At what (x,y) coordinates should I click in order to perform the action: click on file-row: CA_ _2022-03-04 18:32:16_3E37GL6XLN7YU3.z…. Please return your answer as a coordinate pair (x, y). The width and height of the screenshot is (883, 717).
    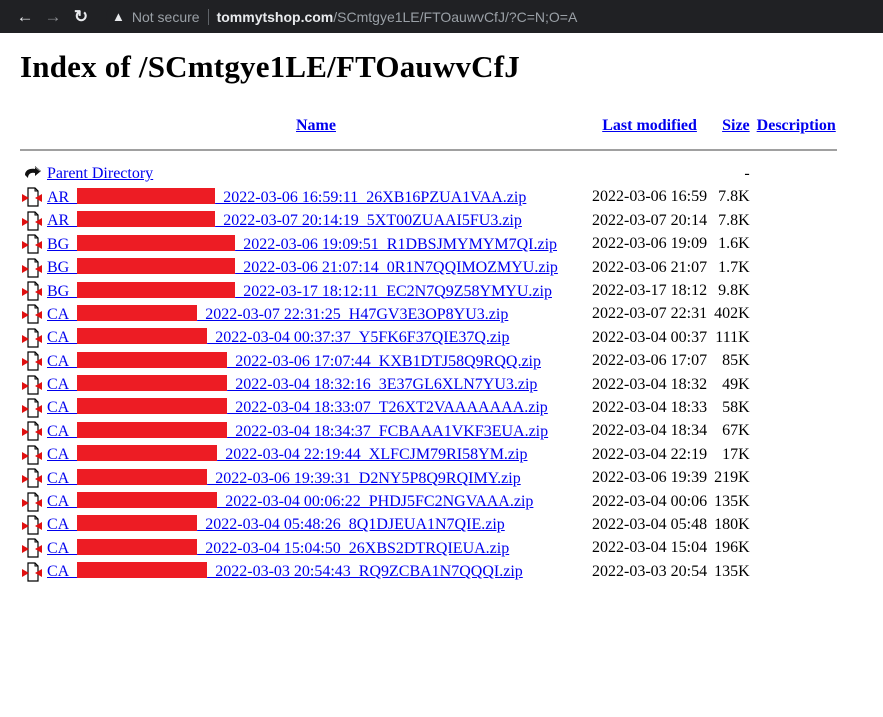
    Looking at the image, I should click on (428, 384).